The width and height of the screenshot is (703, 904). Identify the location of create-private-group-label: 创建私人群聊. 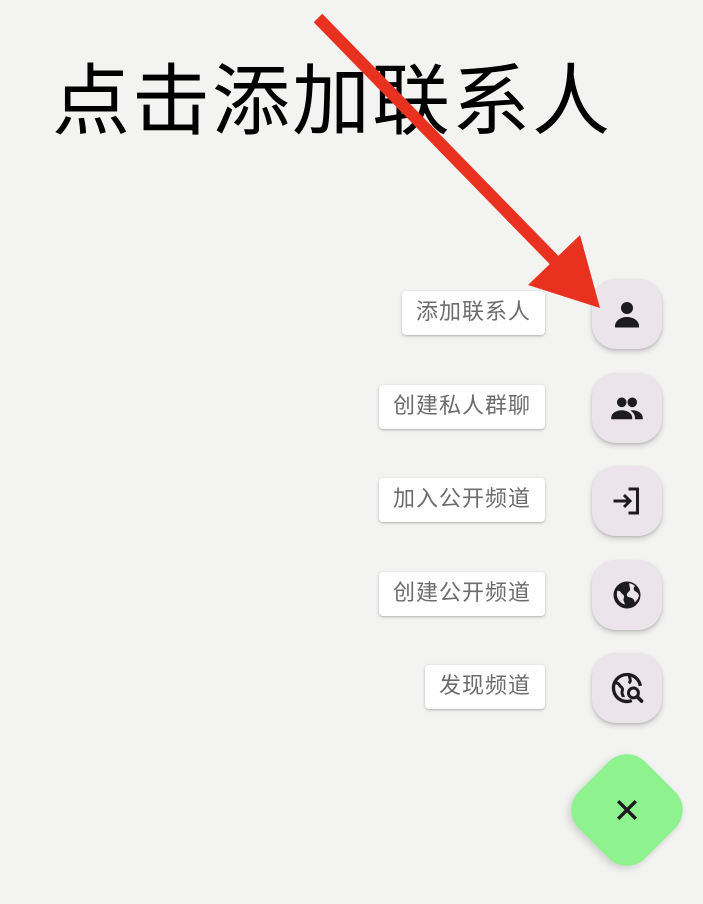
(461, 407).